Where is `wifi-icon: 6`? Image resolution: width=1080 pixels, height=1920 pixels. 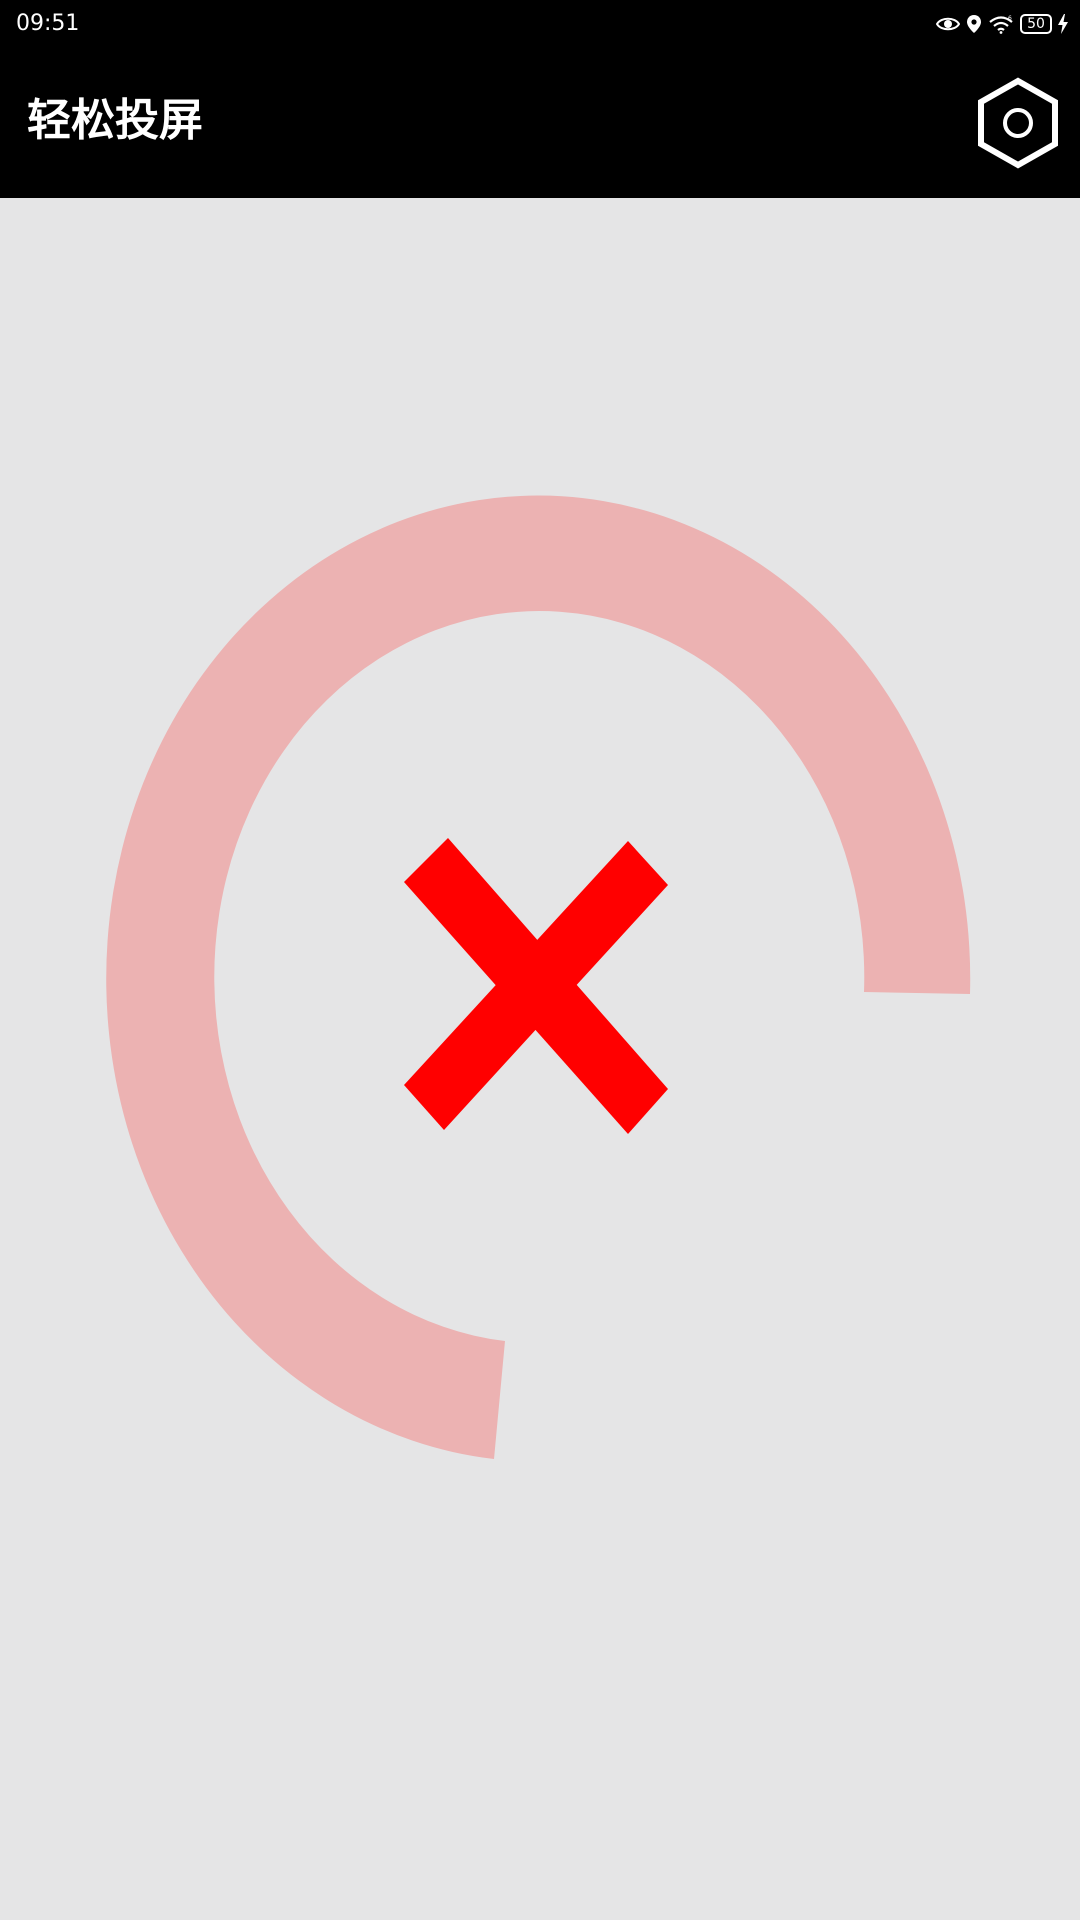 wifi-icon: 6 is located at coordinates (1001, 24).